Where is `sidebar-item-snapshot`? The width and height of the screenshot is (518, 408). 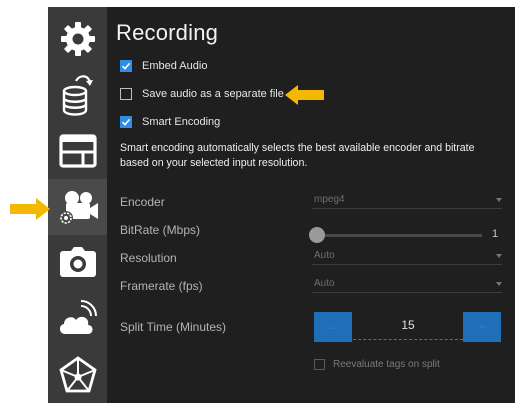 sidebar-item-snapshot is located at coordinates (77, 263).